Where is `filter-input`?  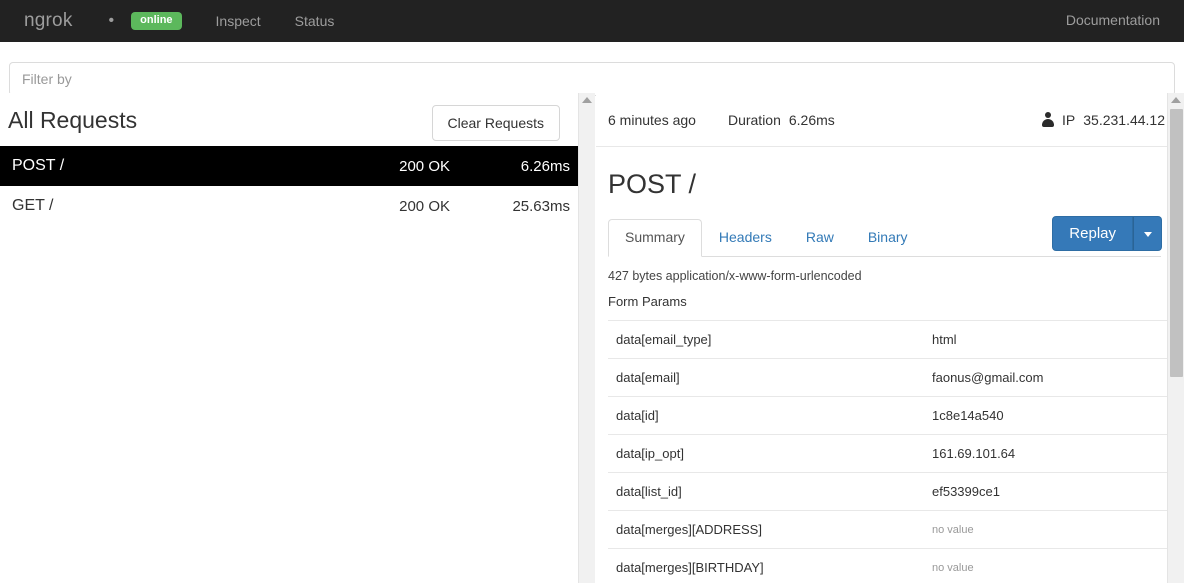 filter-input is located at coordinates (592, 79).